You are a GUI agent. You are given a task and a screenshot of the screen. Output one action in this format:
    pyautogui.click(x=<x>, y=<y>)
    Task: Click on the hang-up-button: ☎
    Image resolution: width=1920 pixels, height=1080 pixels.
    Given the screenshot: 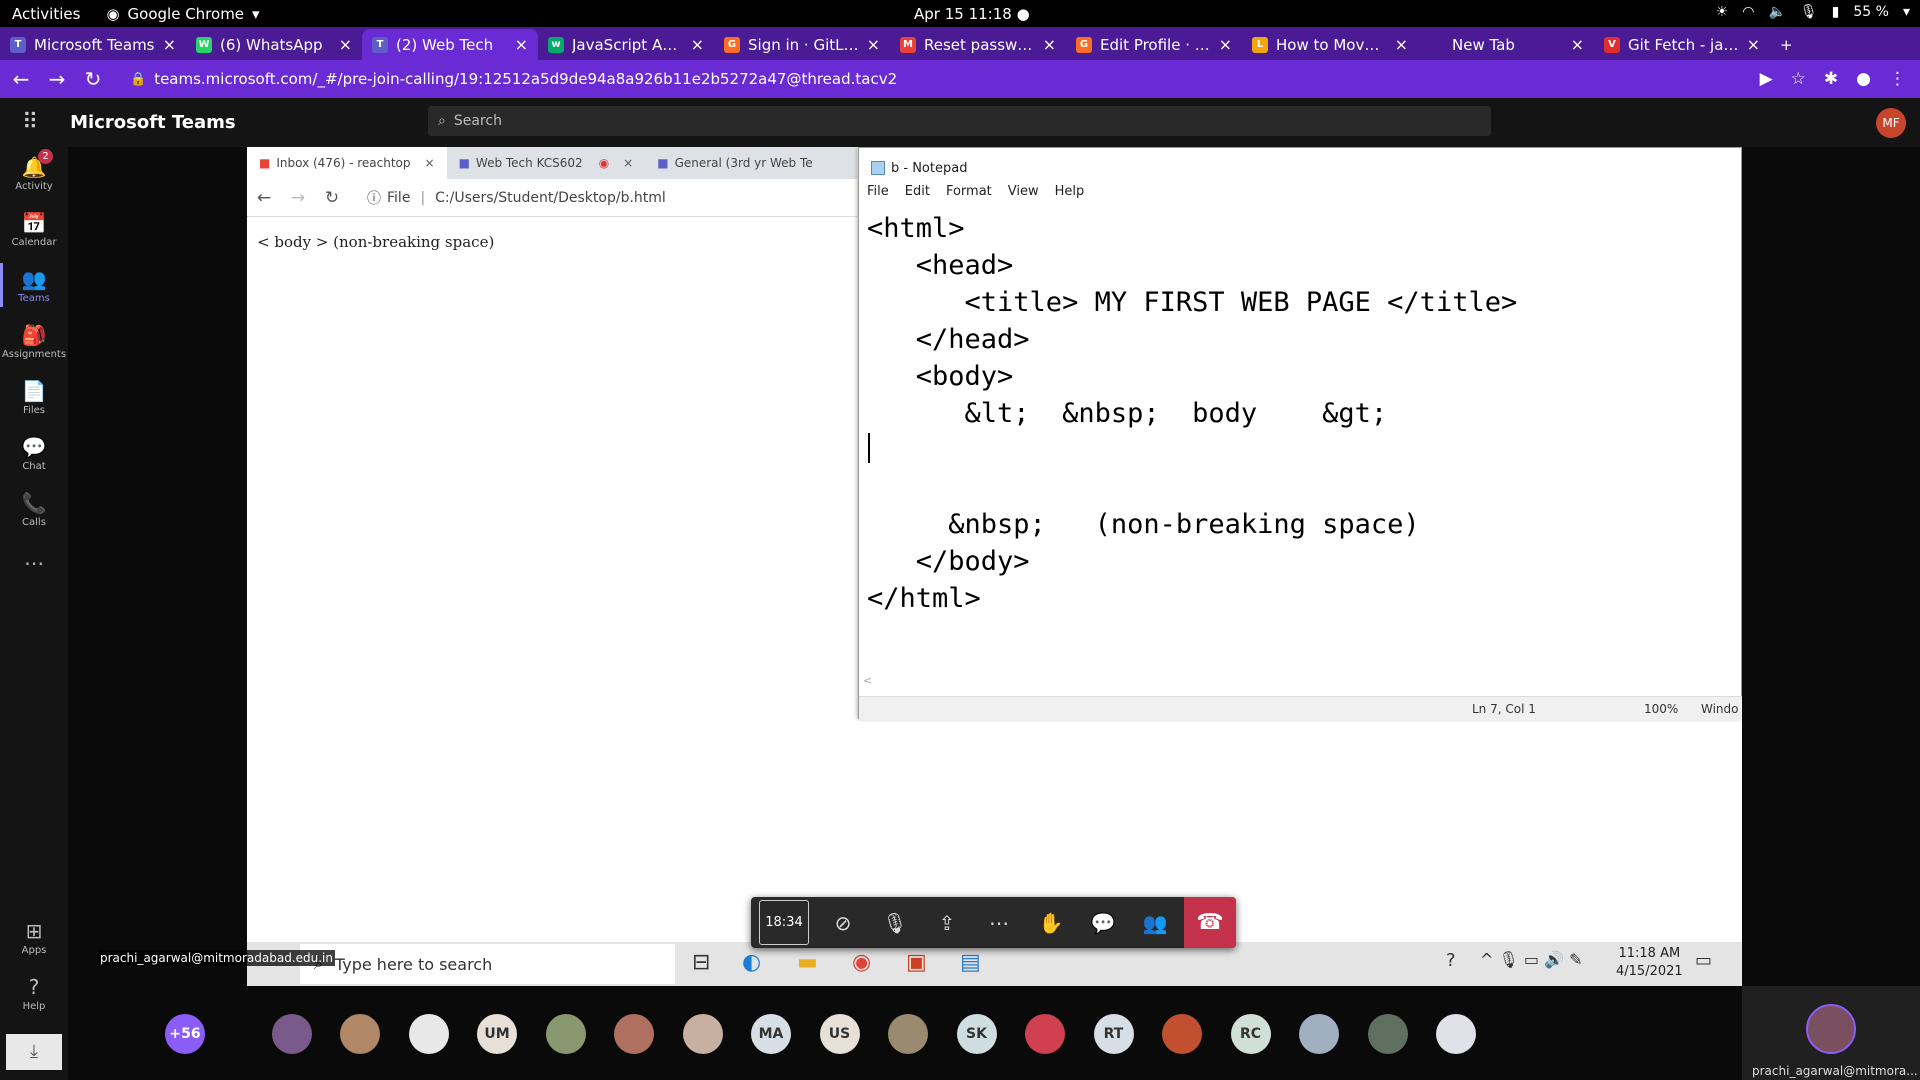 What is the action you would take?
    pyautogui.click(x=1210, y=922)
    